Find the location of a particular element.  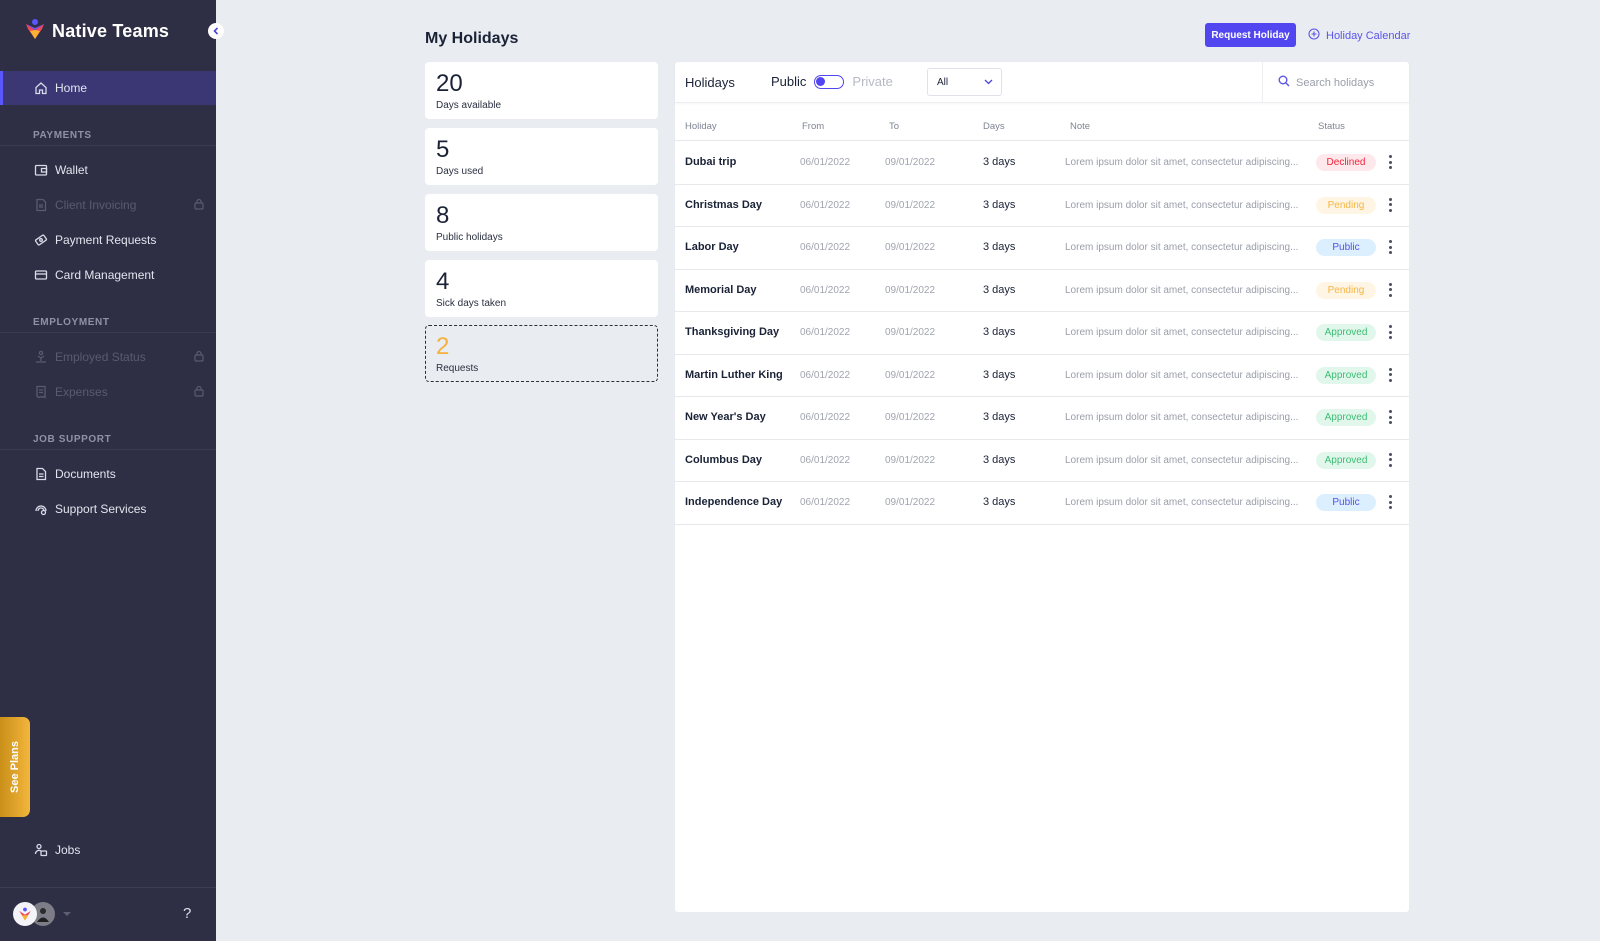

column-header-days: Days is located at coordinates (994, 126).